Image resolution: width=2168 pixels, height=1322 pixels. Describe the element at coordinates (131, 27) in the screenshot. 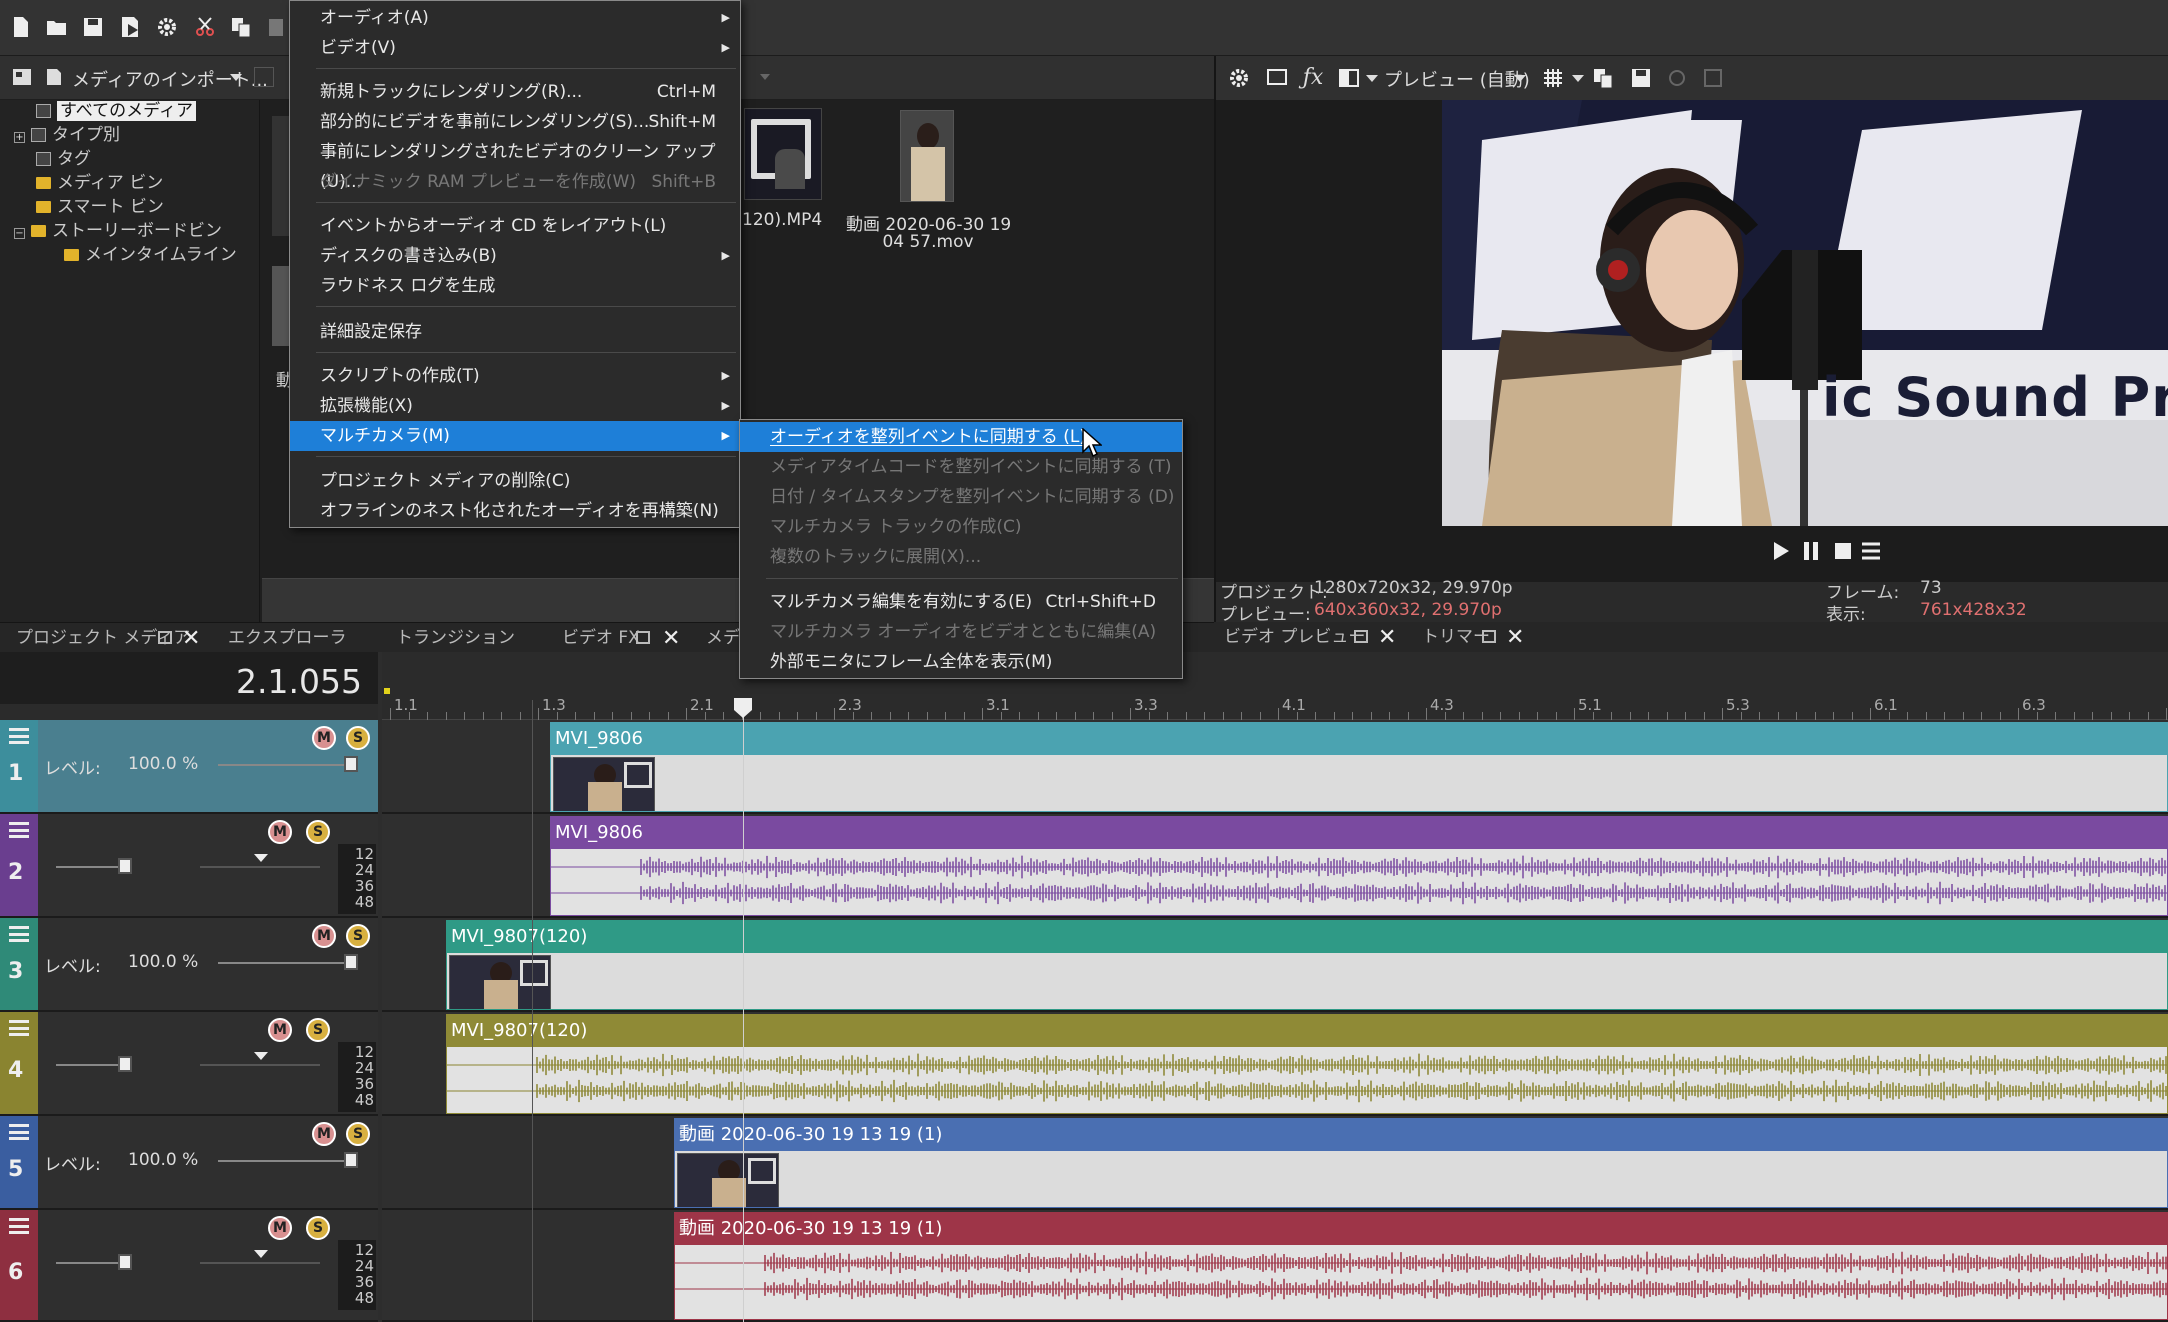

I see `render-as-icon` at that location.